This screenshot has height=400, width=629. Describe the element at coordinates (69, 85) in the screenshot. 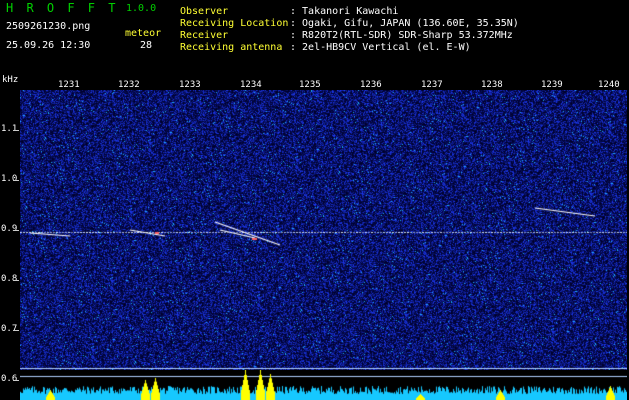

I see `x-tick-label: 1231` at that location.